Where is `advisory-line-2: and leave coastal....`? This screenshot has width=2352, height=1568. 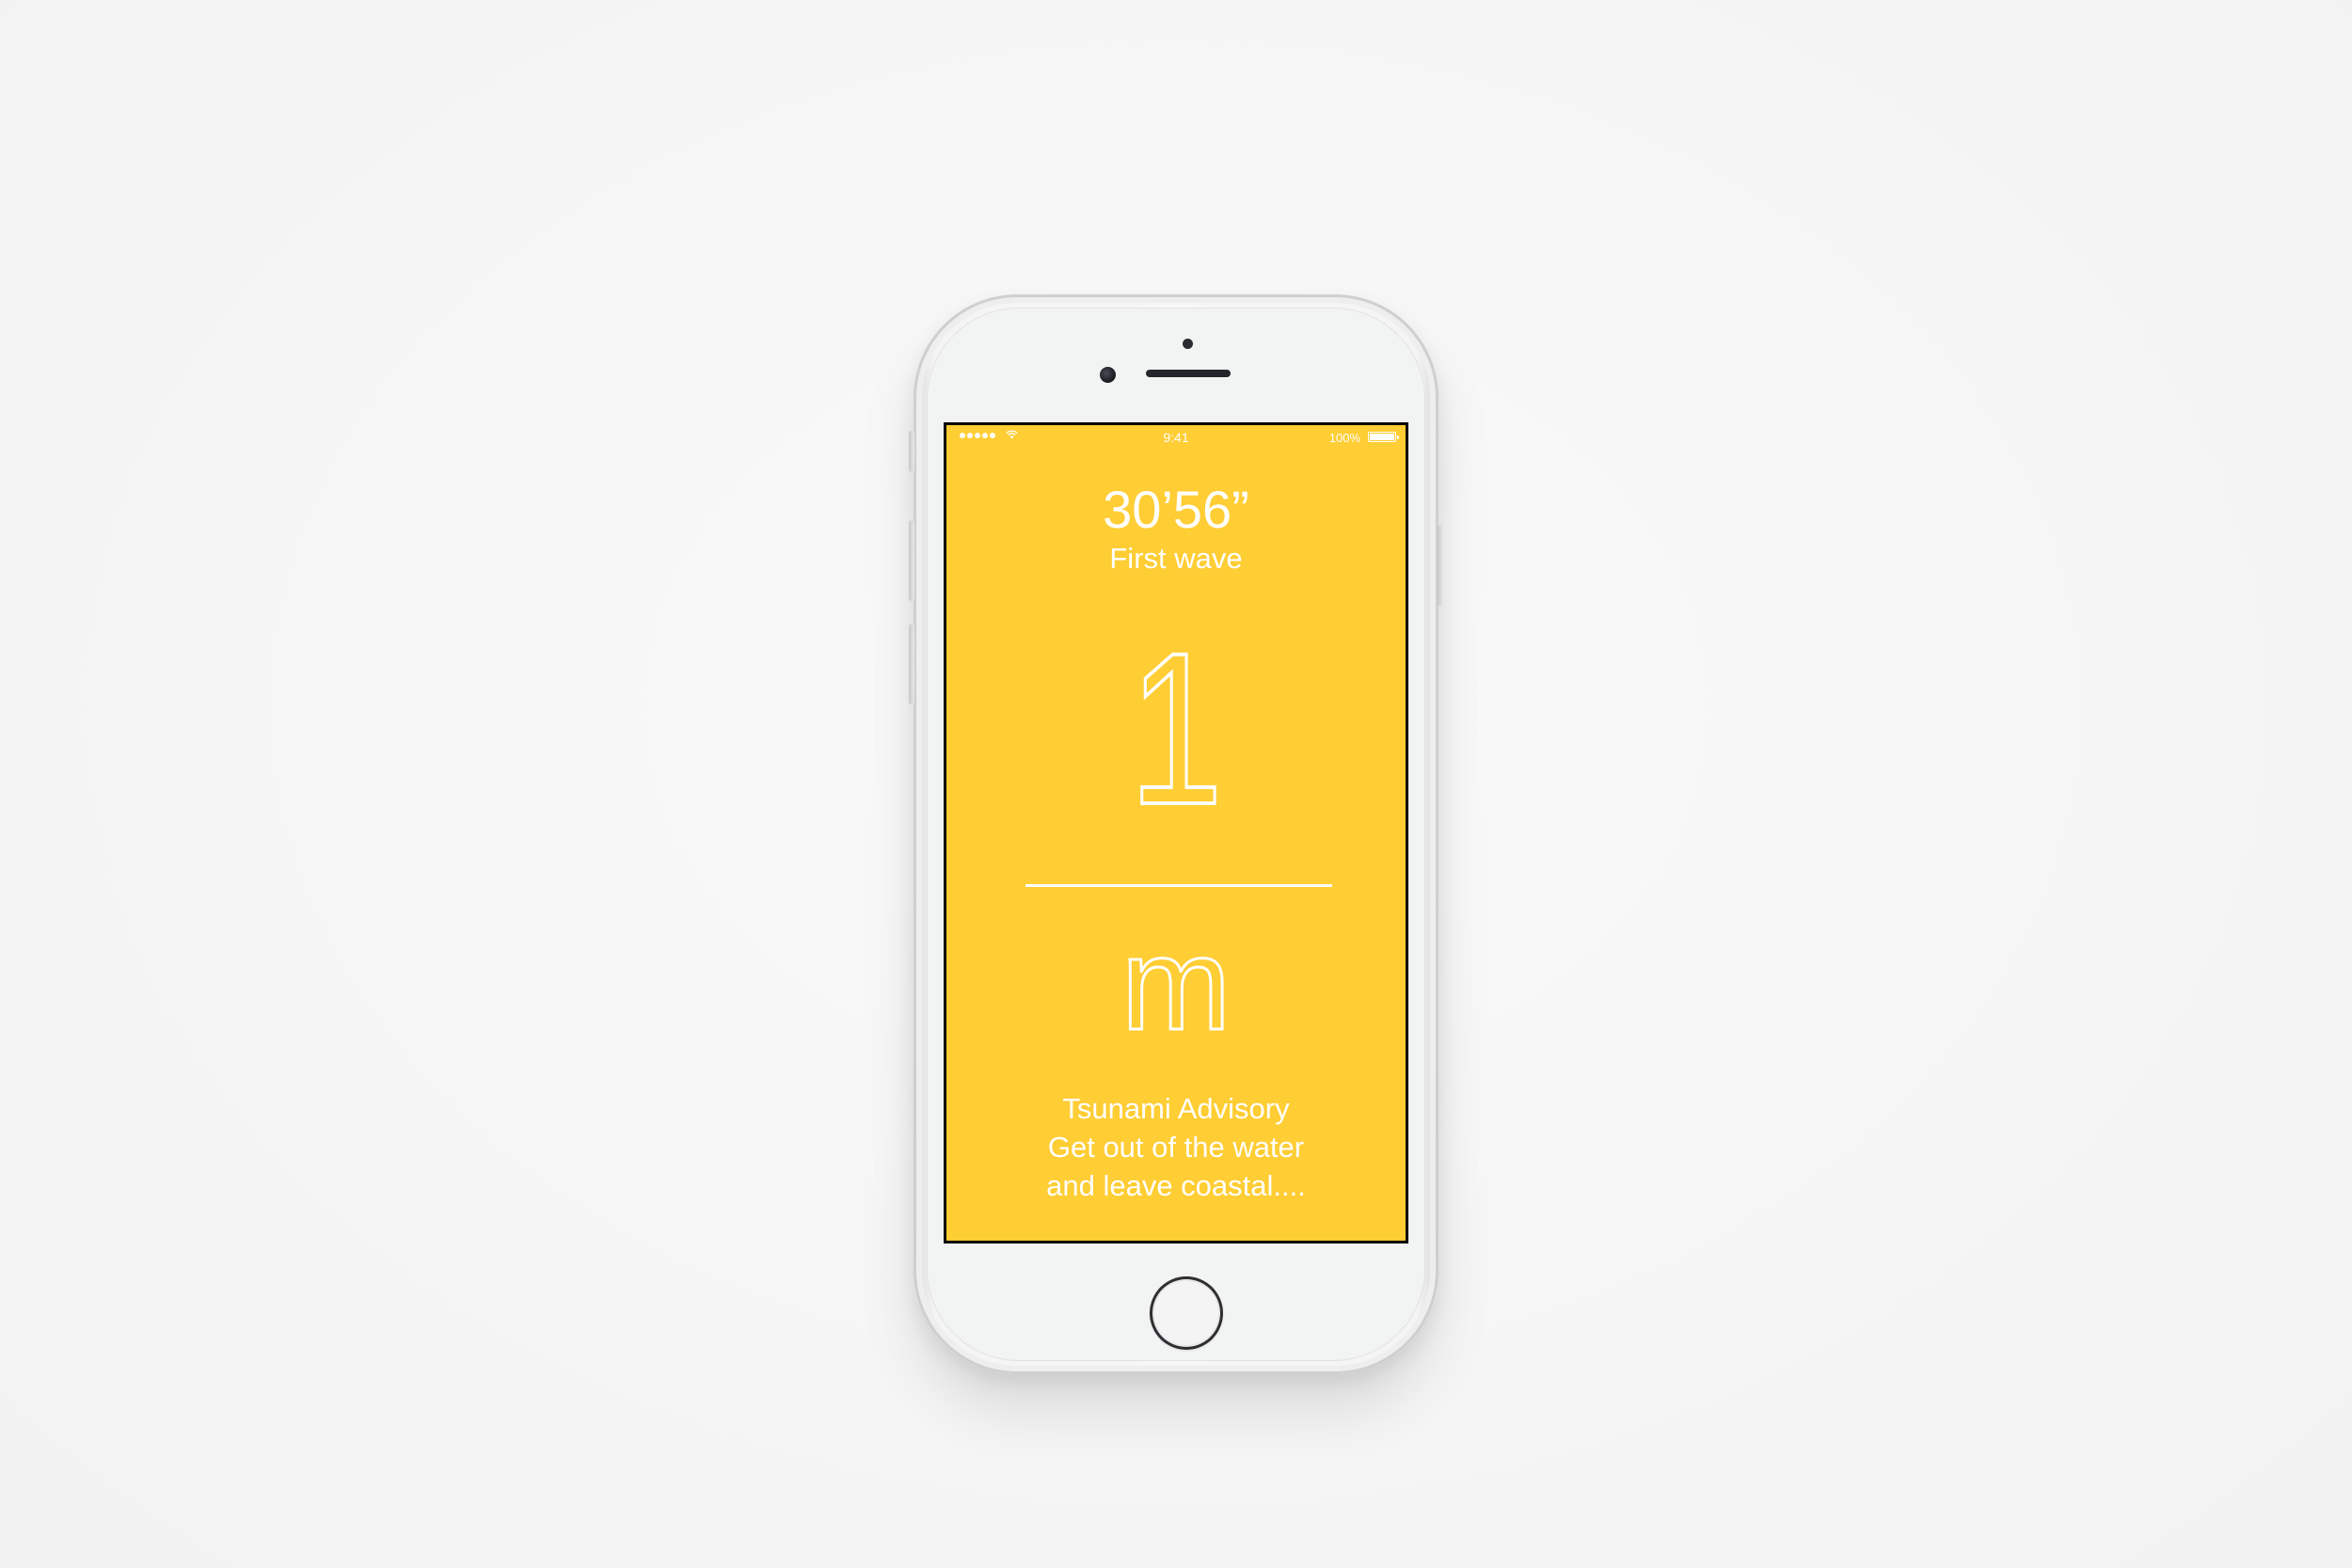 advisory-line-2: and leave coastal.... is located at coordinates (1176, 1185).